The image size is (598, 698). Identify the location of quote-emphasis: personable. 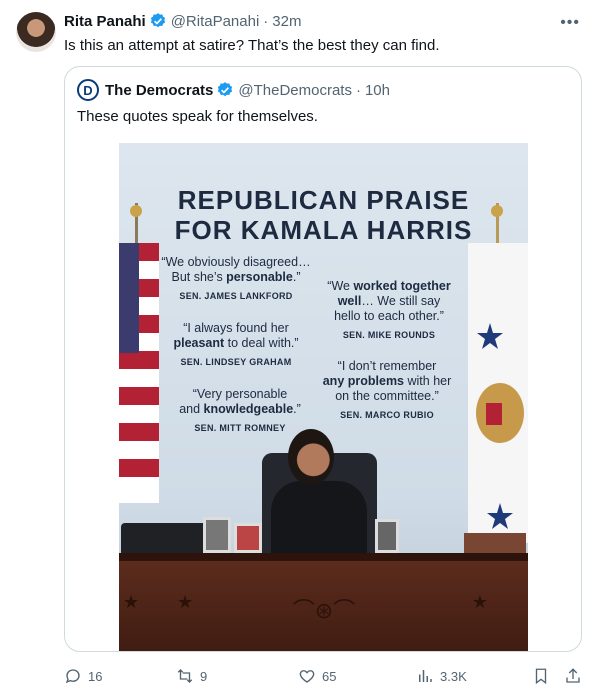
(259, 277).